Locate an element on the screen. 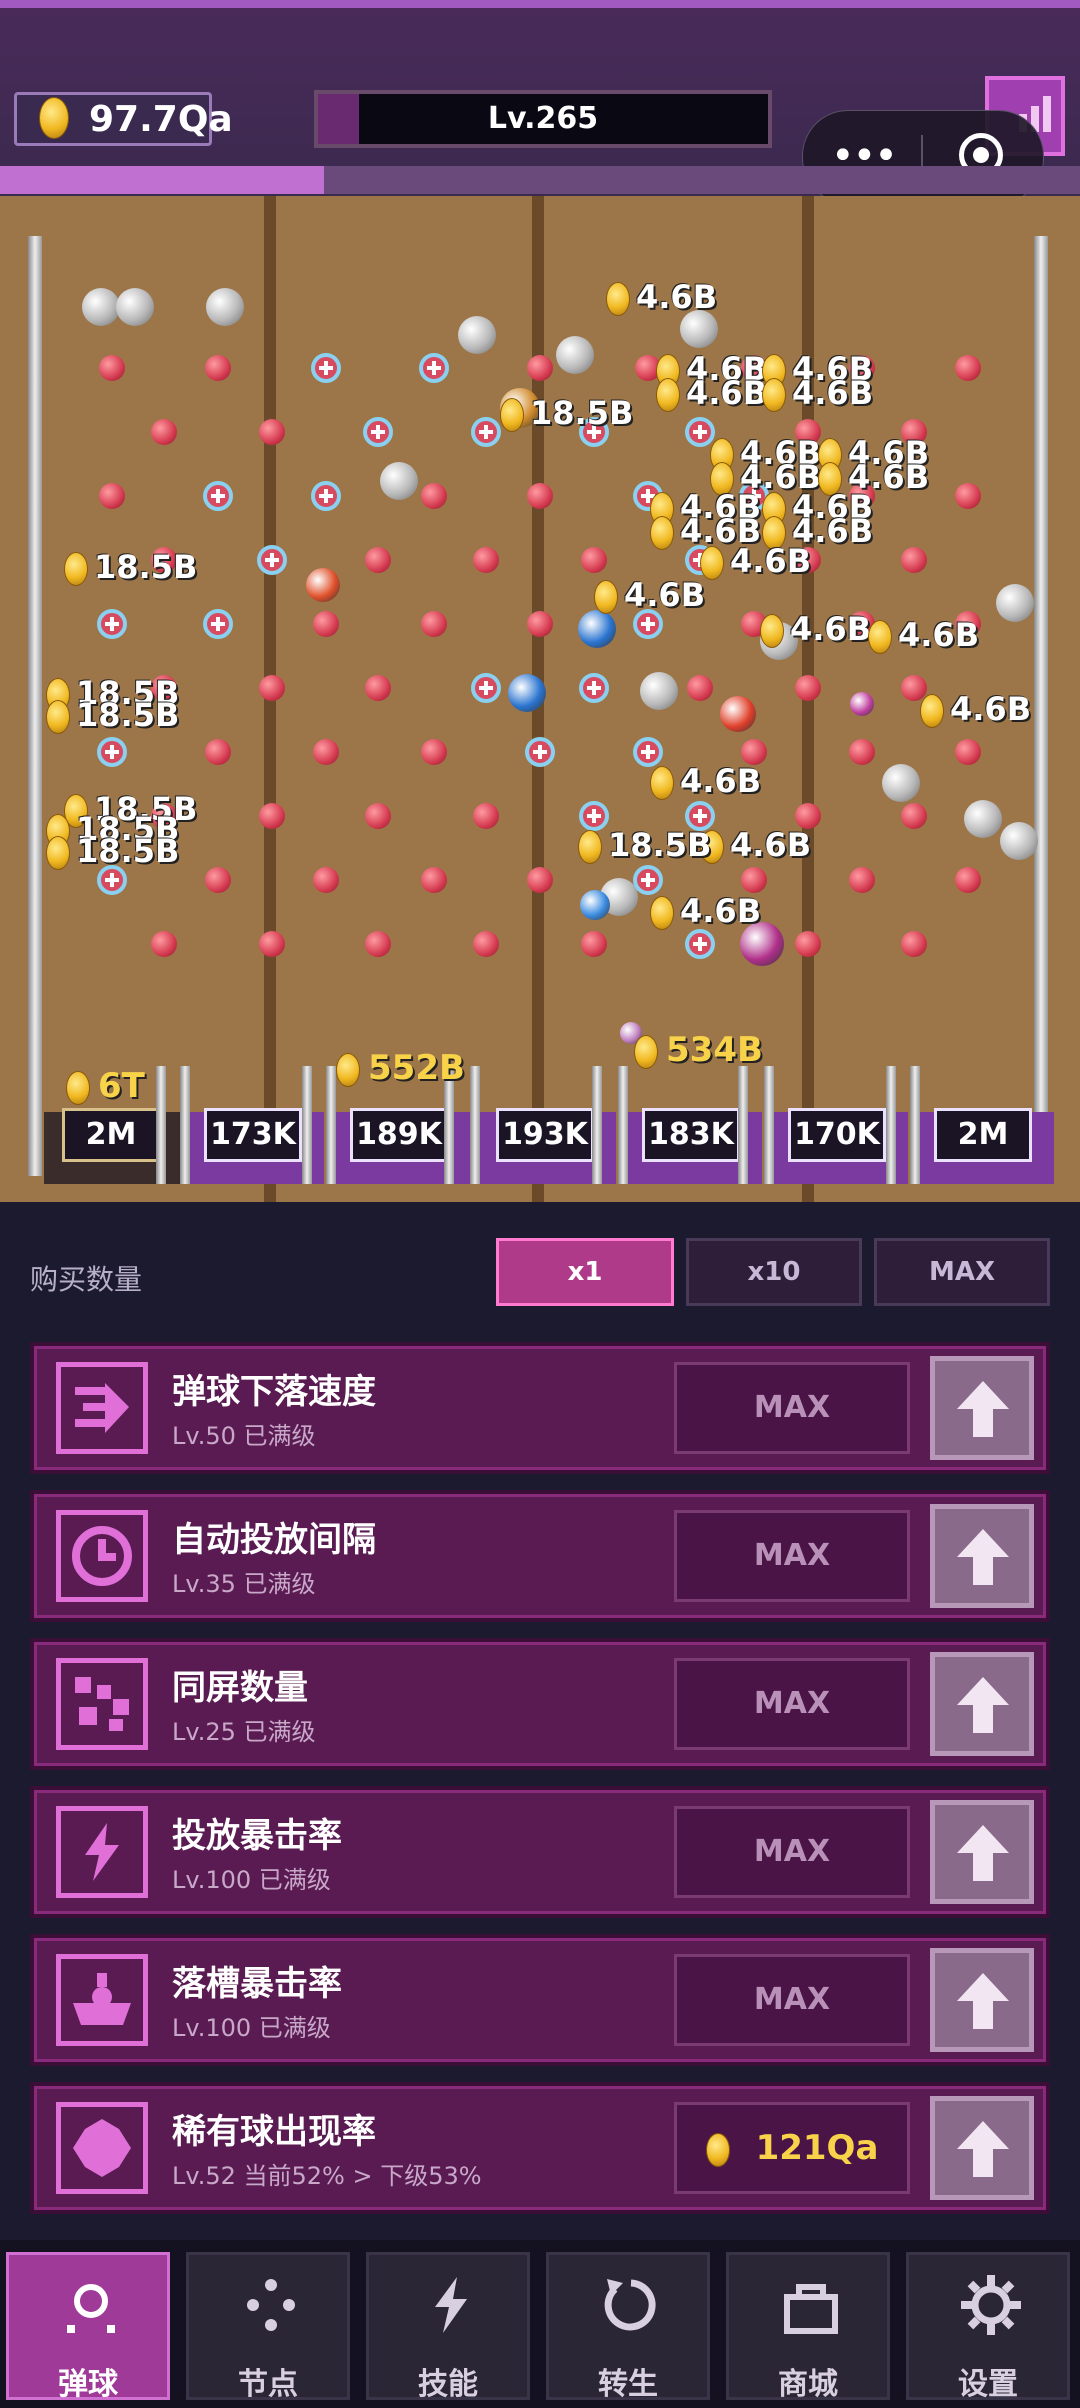  upgrade-price-value: 121Qa is located at coordinates (817, 2148).